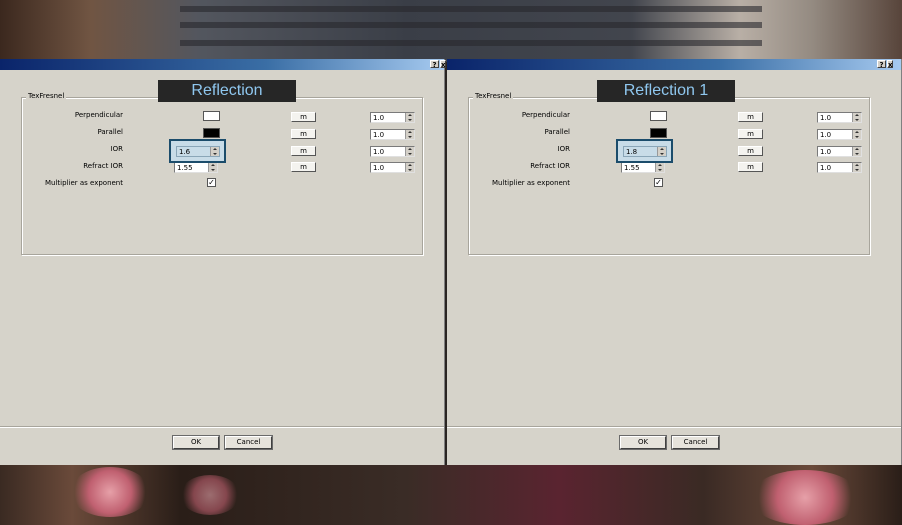  I want to click on ior-input: 1.8, so click(645, 151).